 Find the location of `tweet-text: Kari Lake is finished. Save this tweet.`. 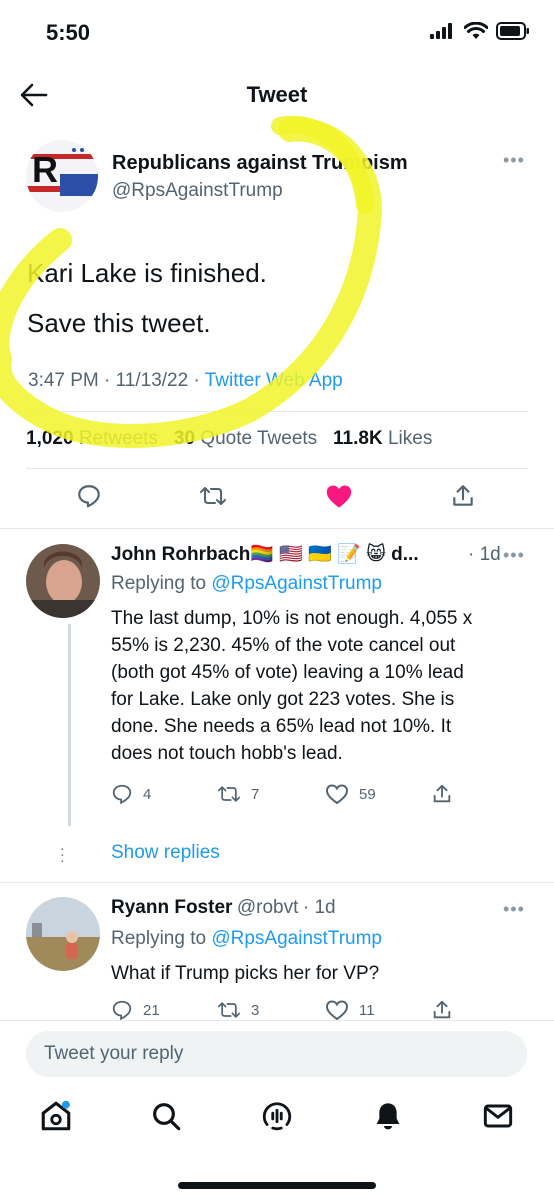

tweet-text: Kari Lake is finished. Save this tweet. is located at coordinates (277, 298).